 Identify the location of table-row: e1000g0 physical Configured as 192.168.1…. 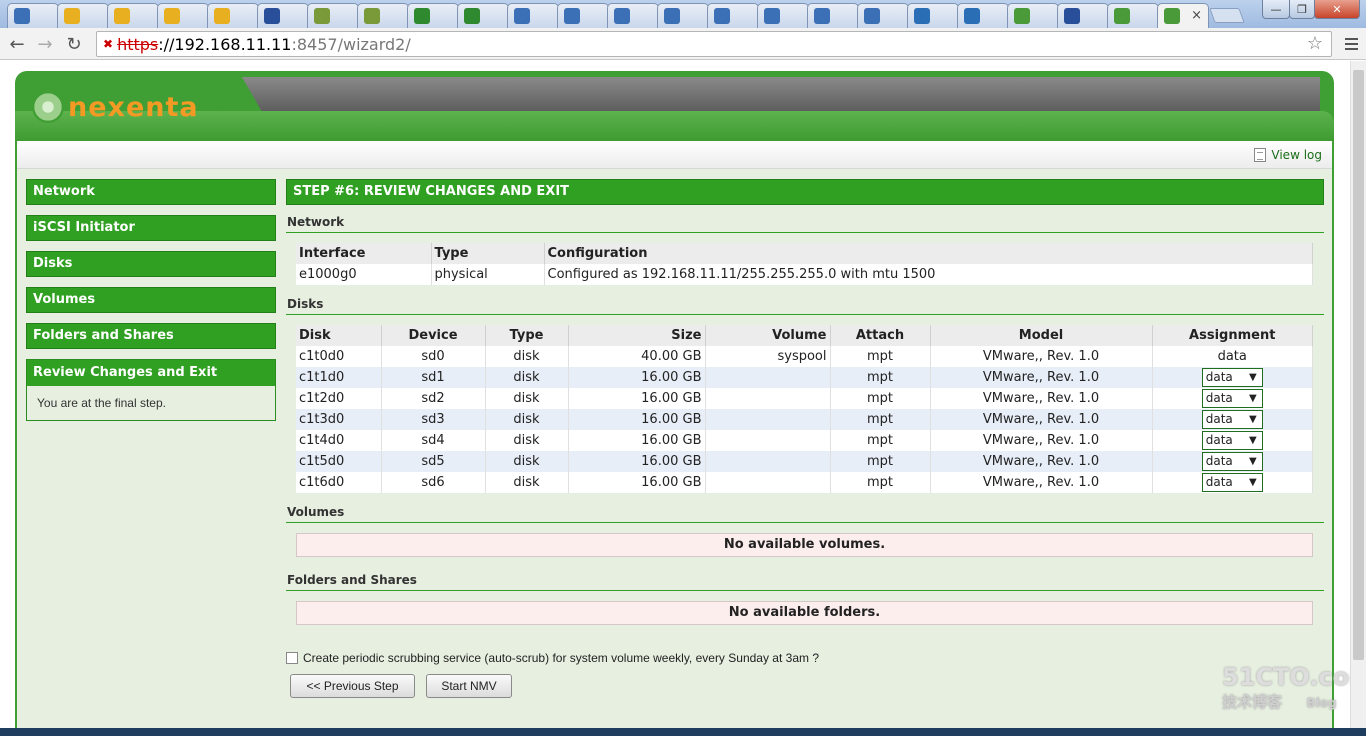
(804, 274).